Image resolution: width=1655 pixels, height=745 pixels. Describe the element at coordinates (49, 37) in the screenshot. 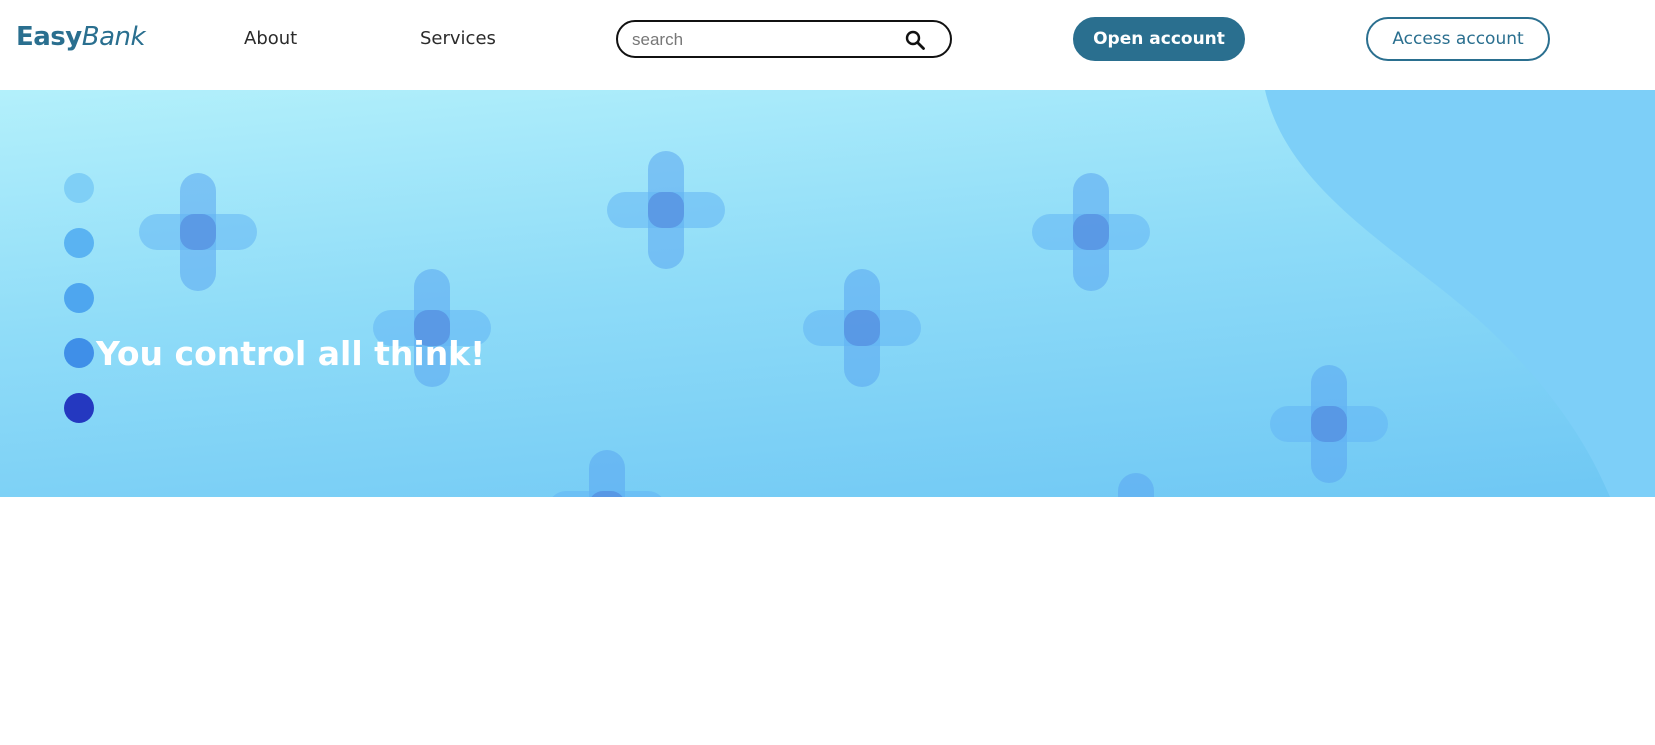

I see `logo-easy: Easy` at that location.